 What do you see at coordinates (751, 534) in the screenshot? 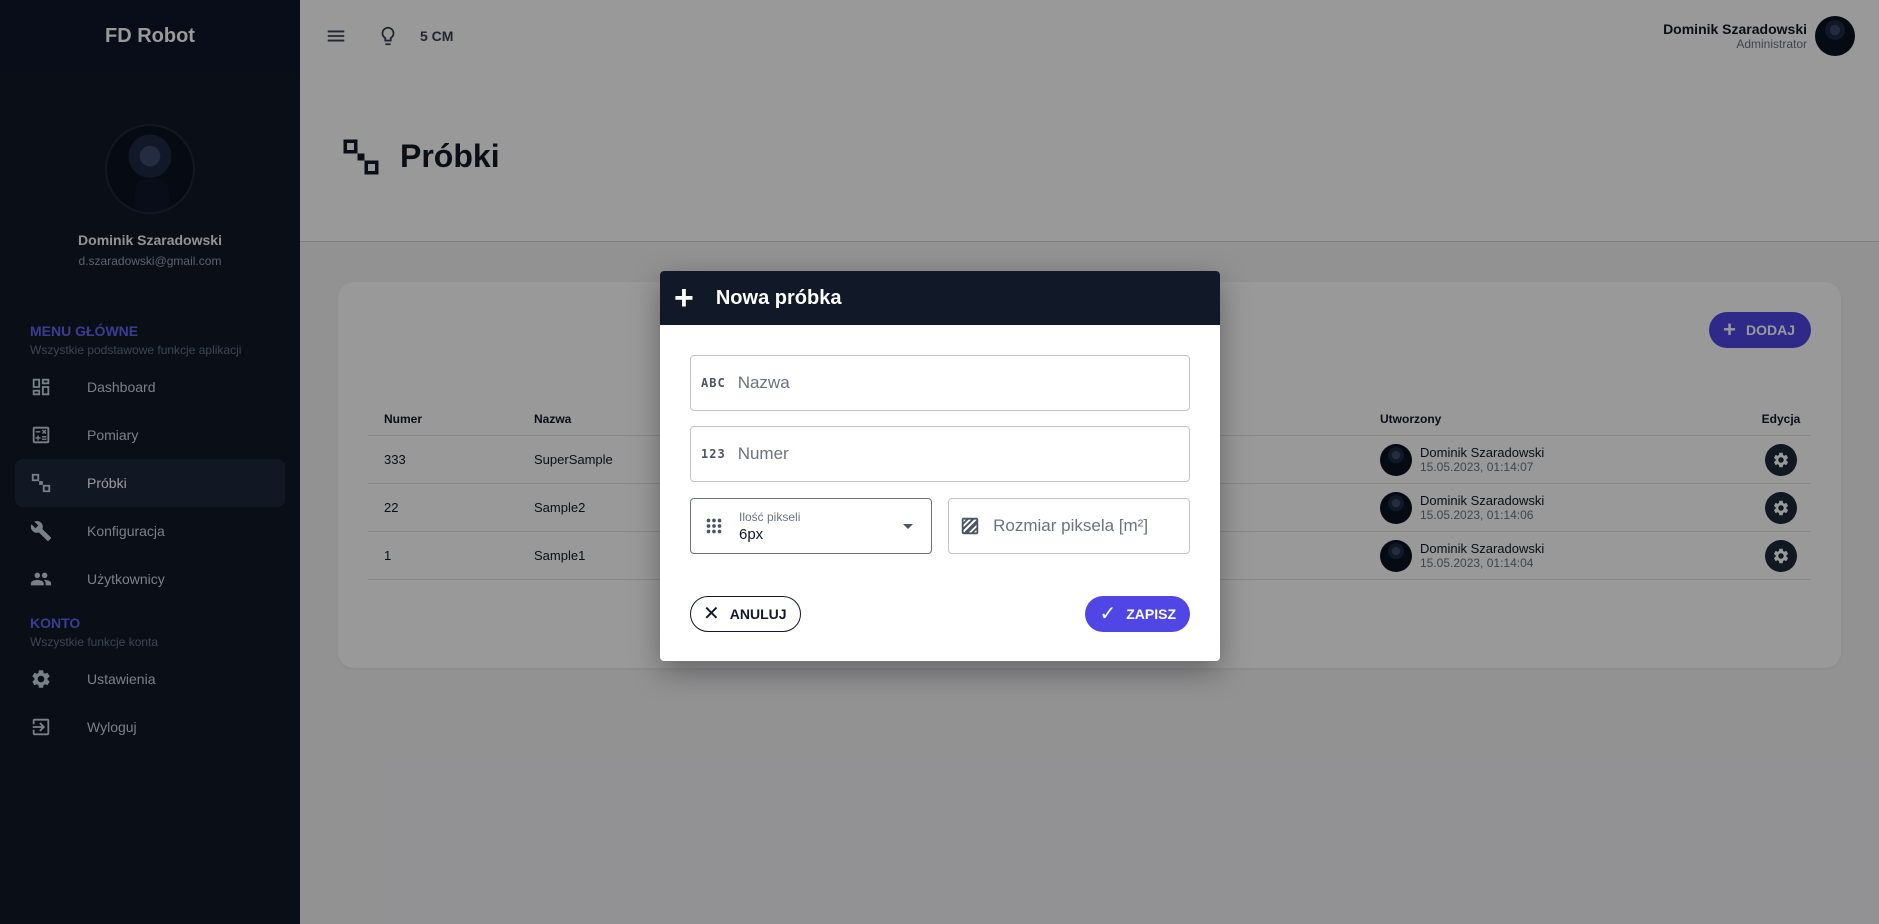
I see `pixel-count-value: 6px` at bounding box center [751, 534].